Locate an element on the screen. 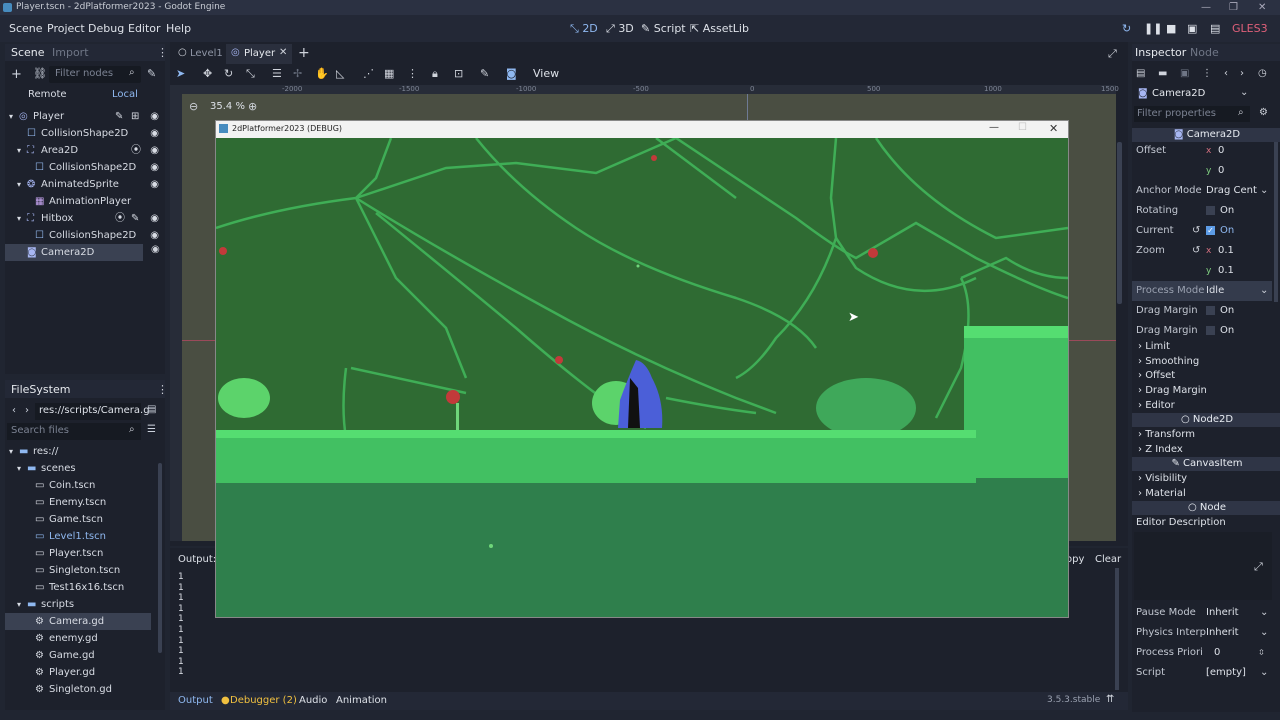  rotating-checkbox is located at coordinates (1210, 210).